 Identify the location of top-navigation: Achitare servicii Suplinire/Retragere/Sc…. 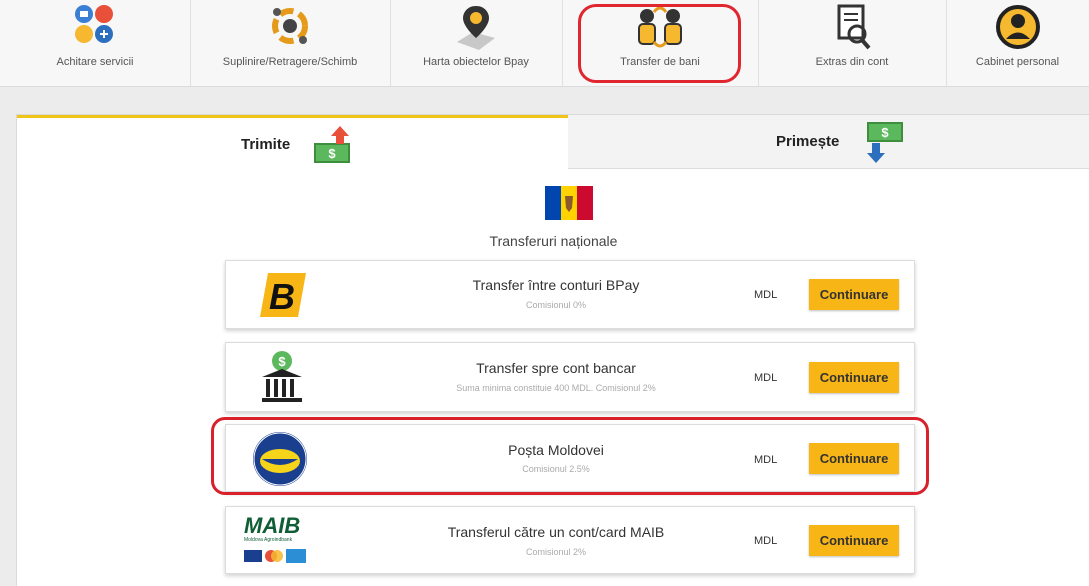
(544, 43).